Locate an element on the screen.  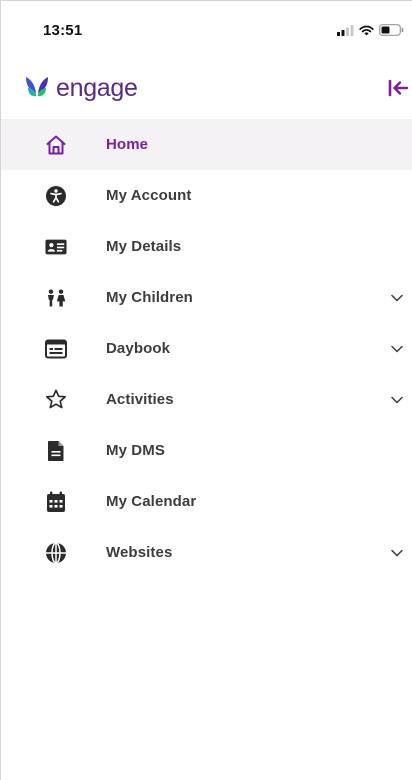
status-bar: 13:51 is located at coordinates (206, 31).